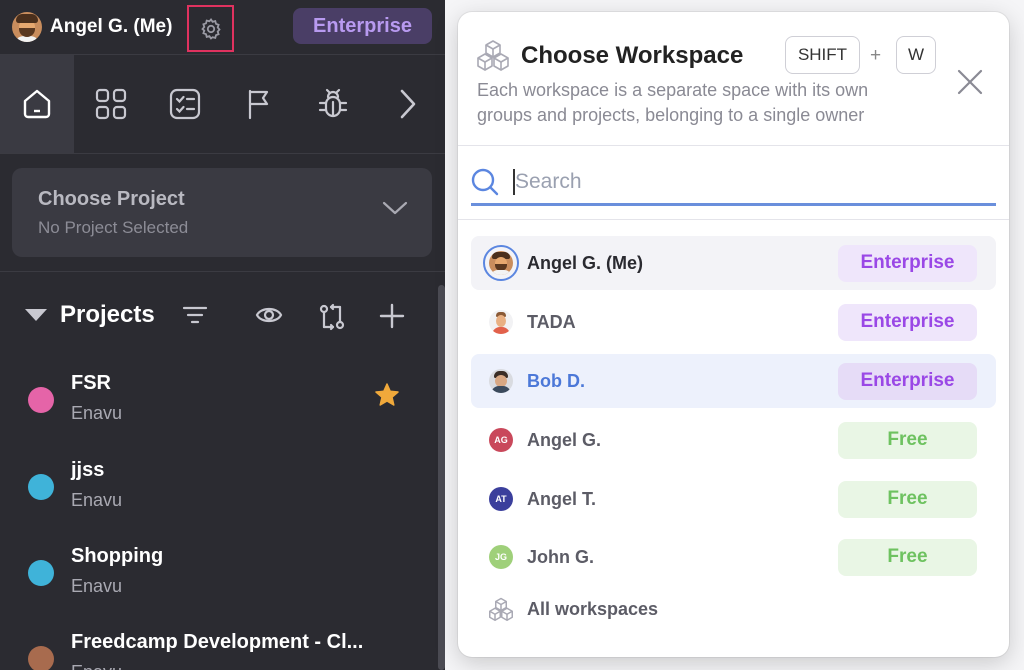  Describe the element at coordinates (27, 27) in the screenshot. I see `user-avatar` at that location.